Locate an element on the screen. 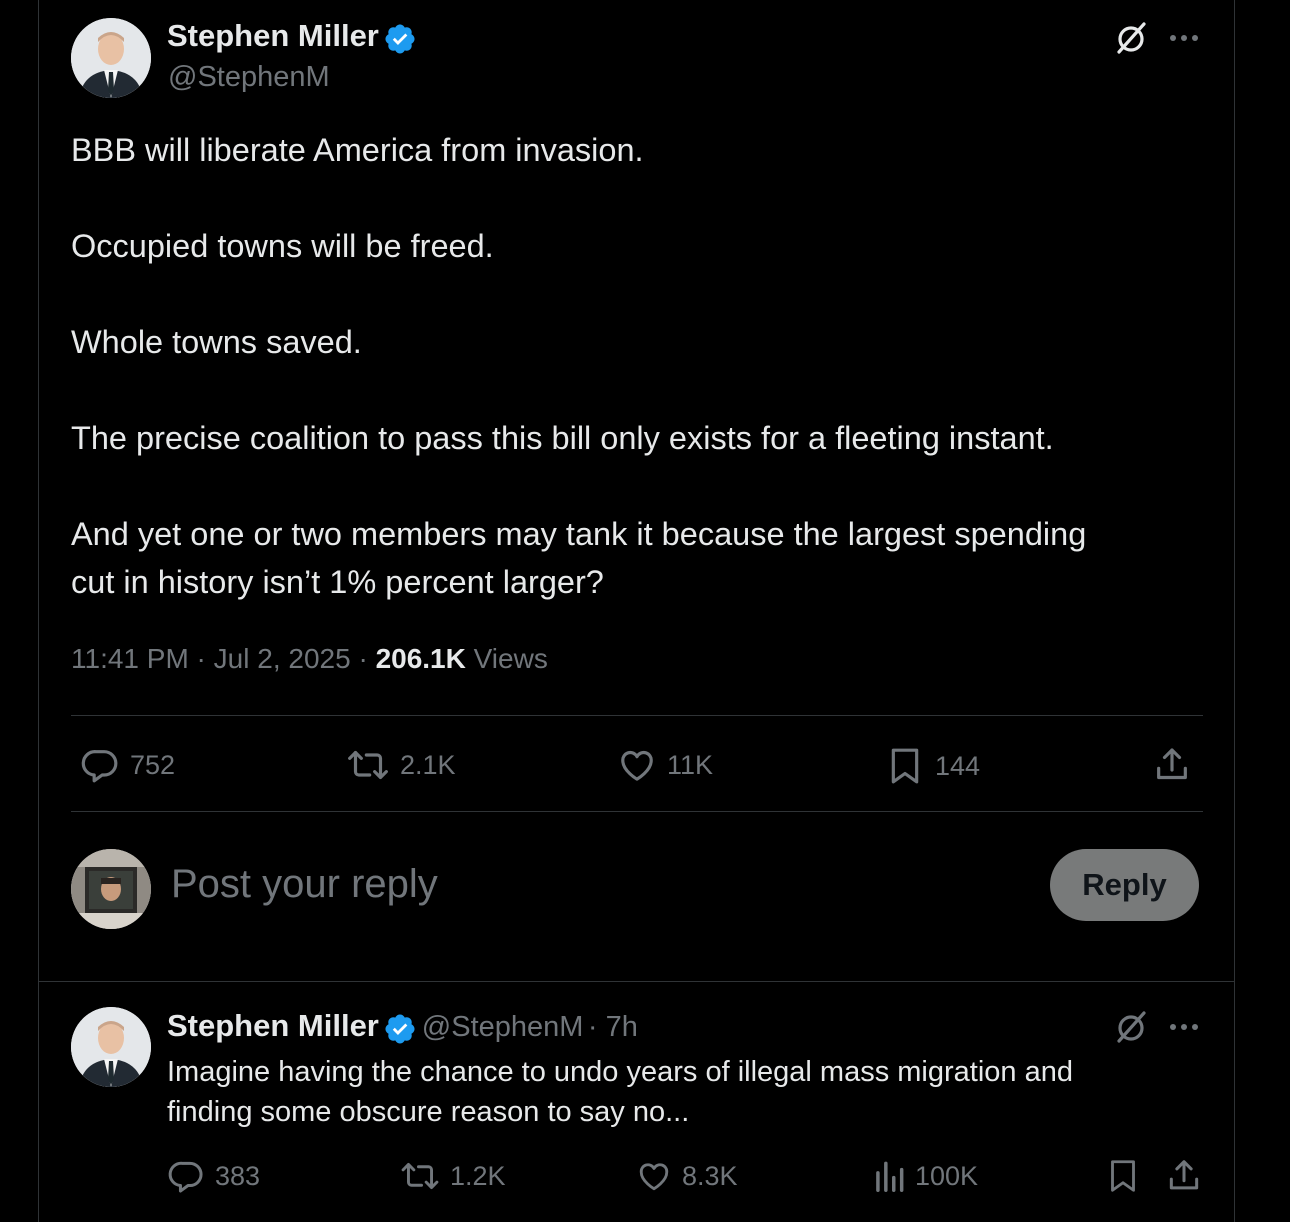  author-name: Stephen Miller is located at coordinates (273, 35).